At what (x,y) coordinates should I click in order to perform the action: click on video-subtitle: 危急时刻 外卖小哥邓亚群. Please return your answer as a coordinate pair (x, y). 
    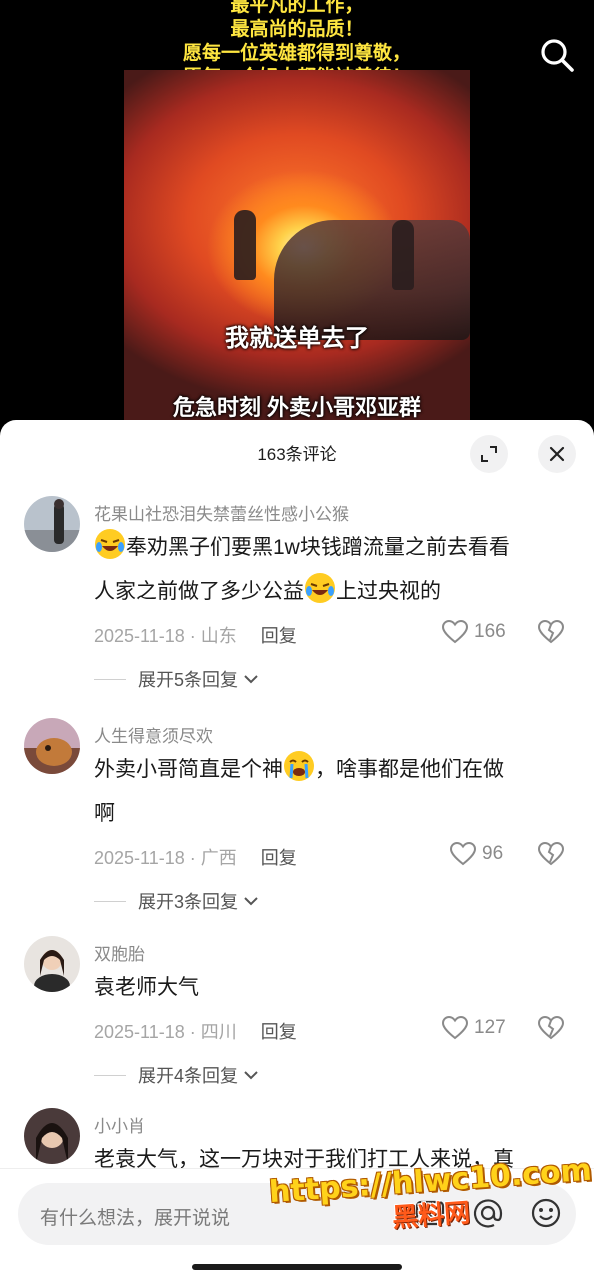
    Looking at the image, I should click on (297, 407).